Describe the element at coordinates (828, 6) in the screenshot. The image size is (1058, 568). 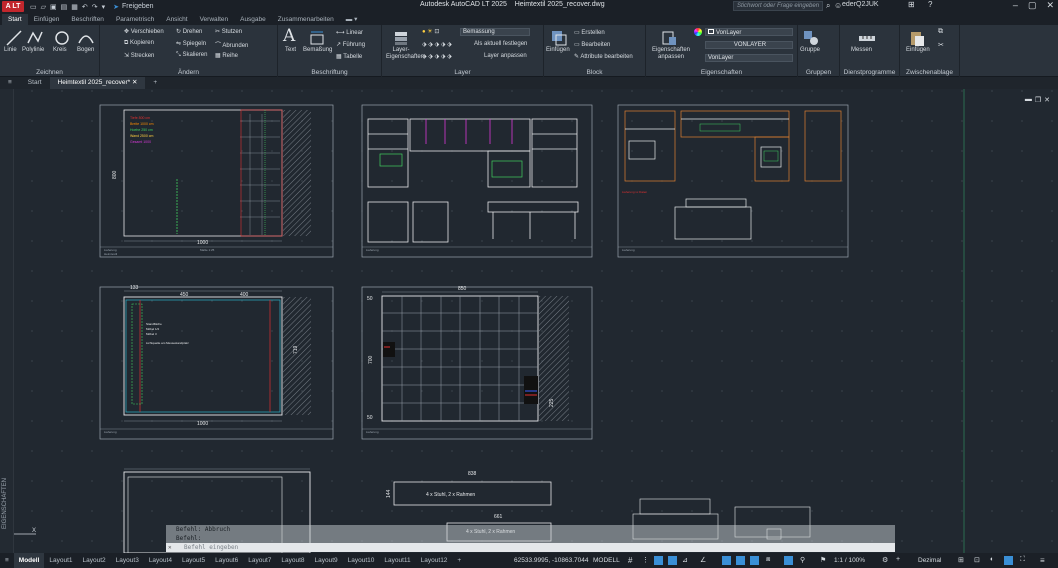
I see `search-icon: ⌕` at that location.